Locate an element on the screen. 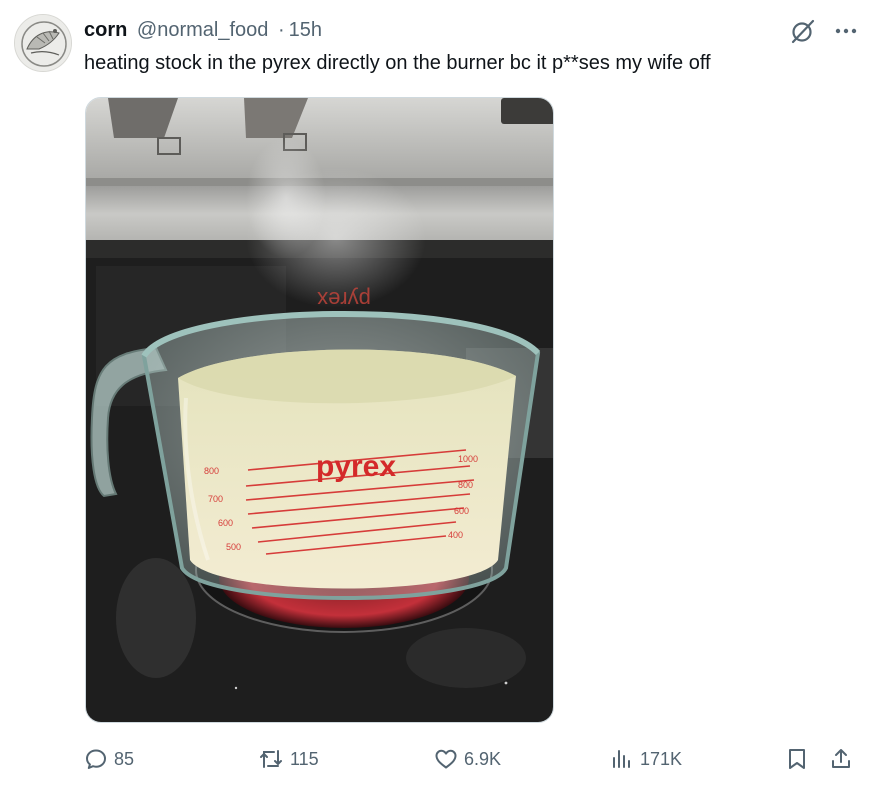 The height and width of the screenshot is (786, 880). action-bar: 85 115 6.9K 171K is located at coordinates (440, 759).